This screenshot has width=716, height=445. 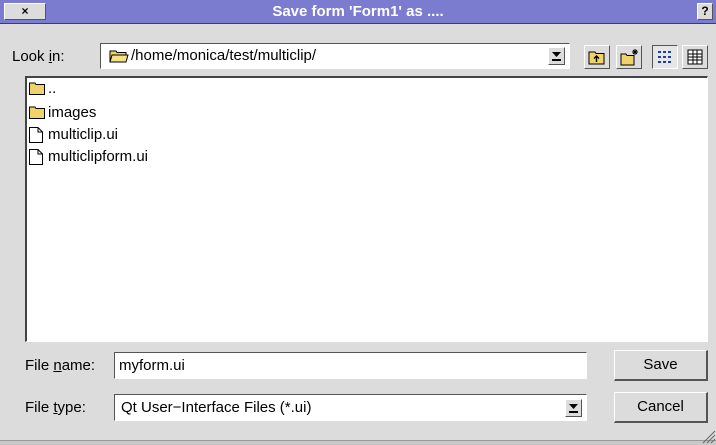 I want to click on file-name: images, so click(x=72, y=112).